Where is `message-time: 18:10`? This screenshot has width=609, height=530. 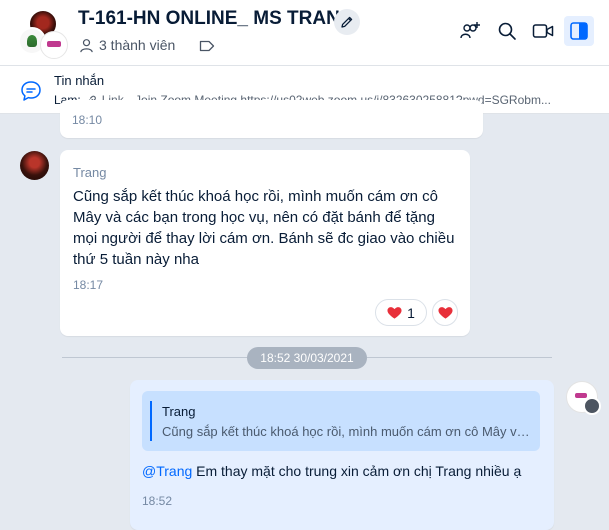 message-time: 18:10 is located at coordinates (87, 120).